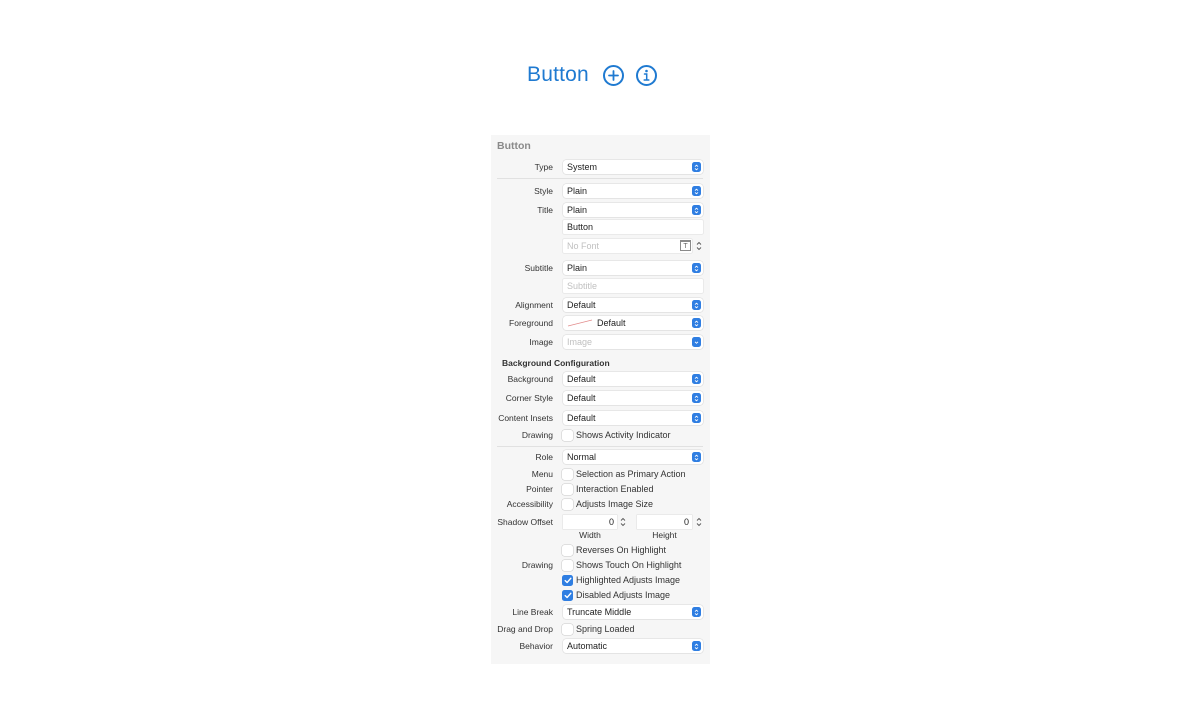 The image size is (1200, 724). I want to click on role-label: Role, so click(544, 457).